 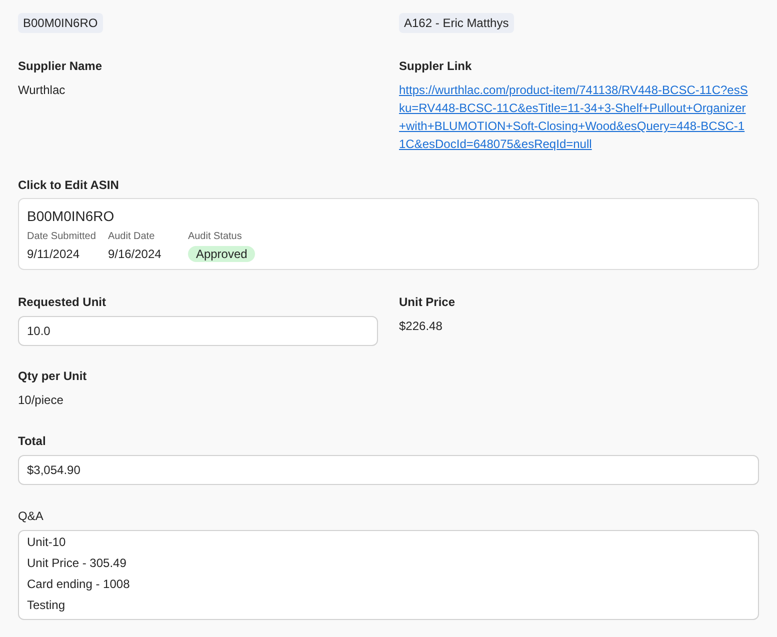 What do you see at coordinates (436, 66) in the screenshot?
I see `field-label: Suppler Link` at bounding box center [436, 66].